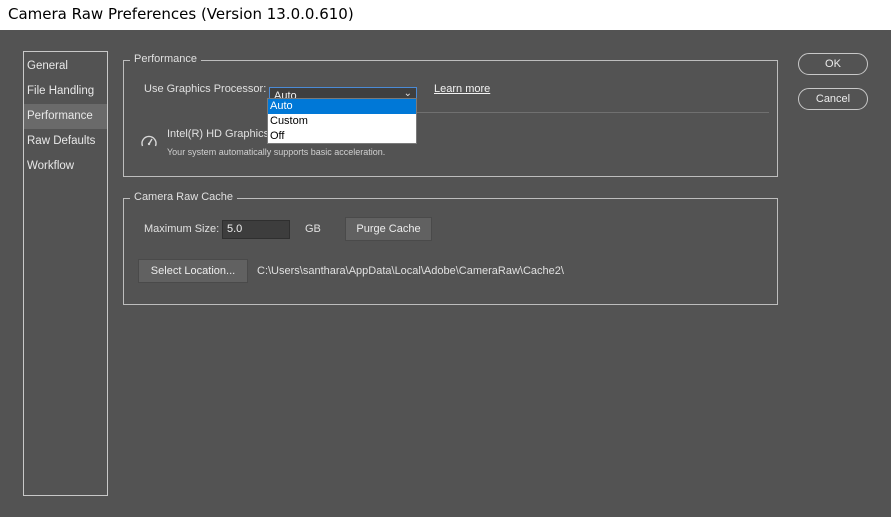 The width and height of the screenshot is (891, 517). Describe the element at coordinates (182, 229) in the screenshot. I see `max-size-label: Maximum Size:` at that location.